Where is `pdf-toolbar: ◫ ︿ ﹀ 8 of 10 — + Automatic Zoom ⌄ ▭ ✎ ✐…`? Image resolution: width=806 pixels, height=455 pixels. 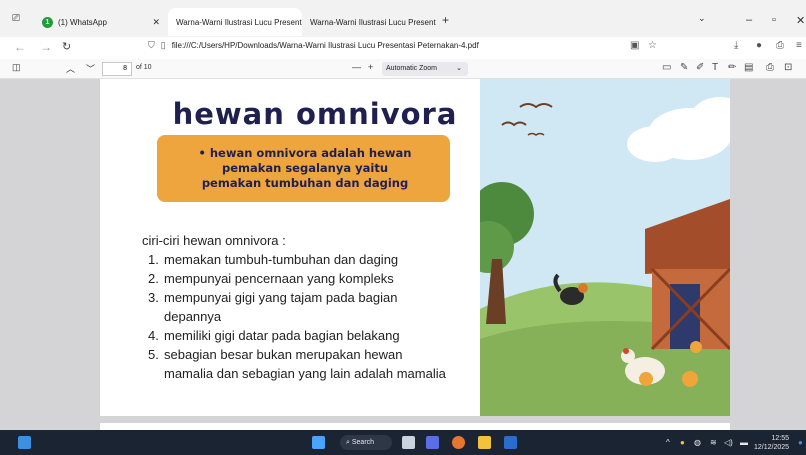
pdf-toolbar: ◫ ︿ ﹀ 8 of 10 — + Automatic Zoom ⌄ ▭ ✎ ✐… is located at coordinates (403, 69).